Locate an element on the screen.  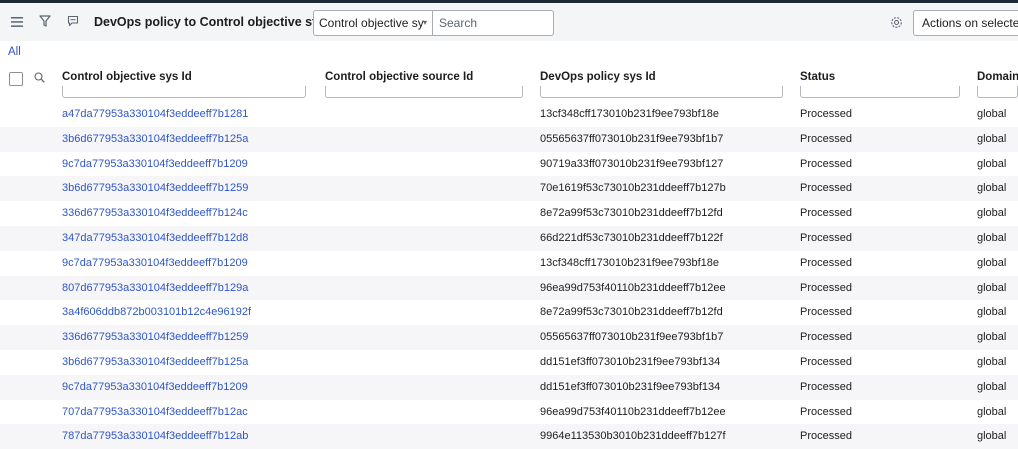
column-filter-input-control-objective-sys-id is located at coordinates (184, 92).